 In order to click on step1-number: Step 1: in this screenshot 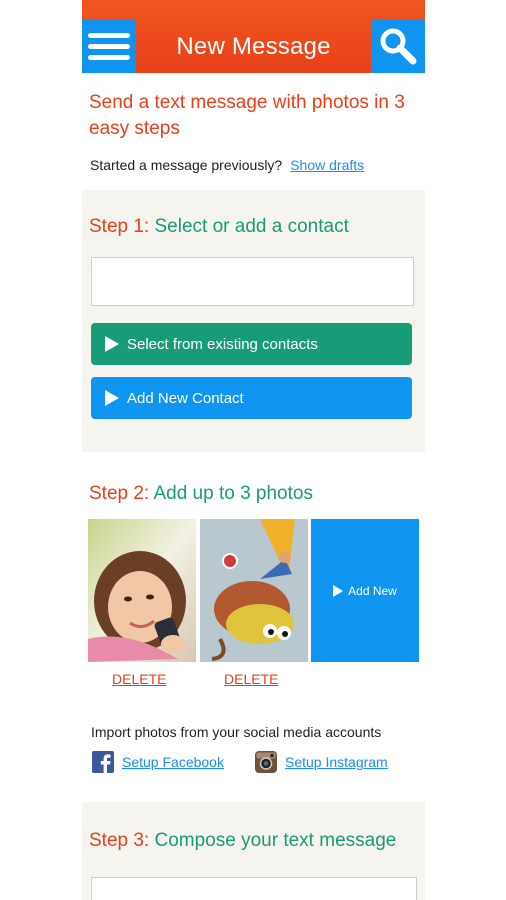, I will do `click(119, 226)`.